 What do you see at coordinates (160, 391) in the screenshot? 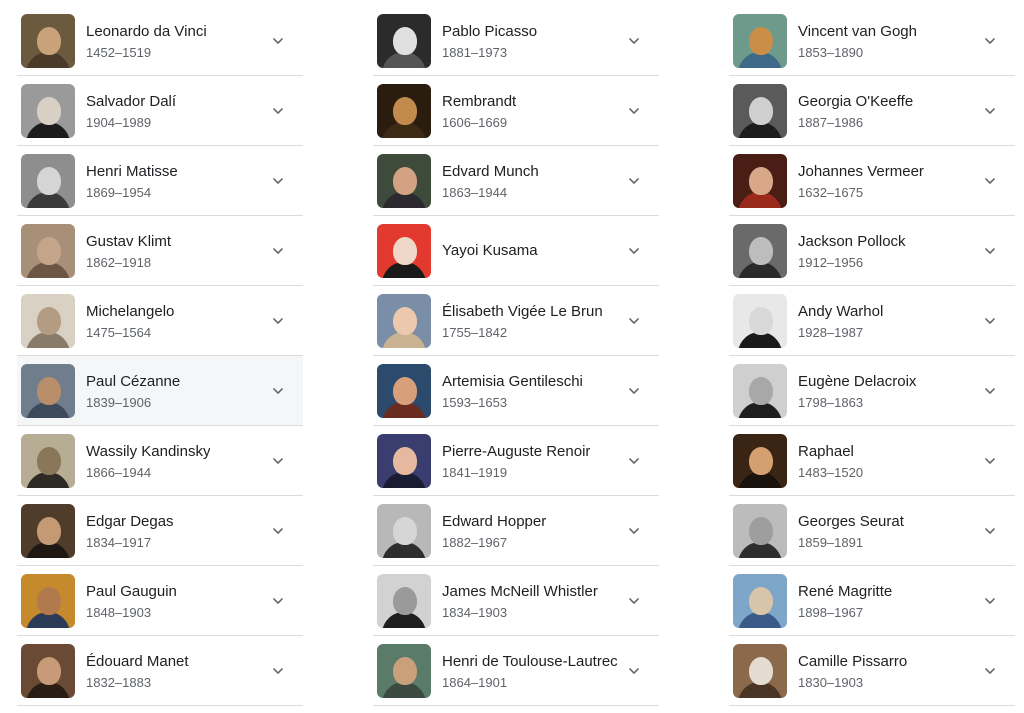
I see `artist-list-item: Paul Cézanne 1839–1906` at bounding box center [160, 391].